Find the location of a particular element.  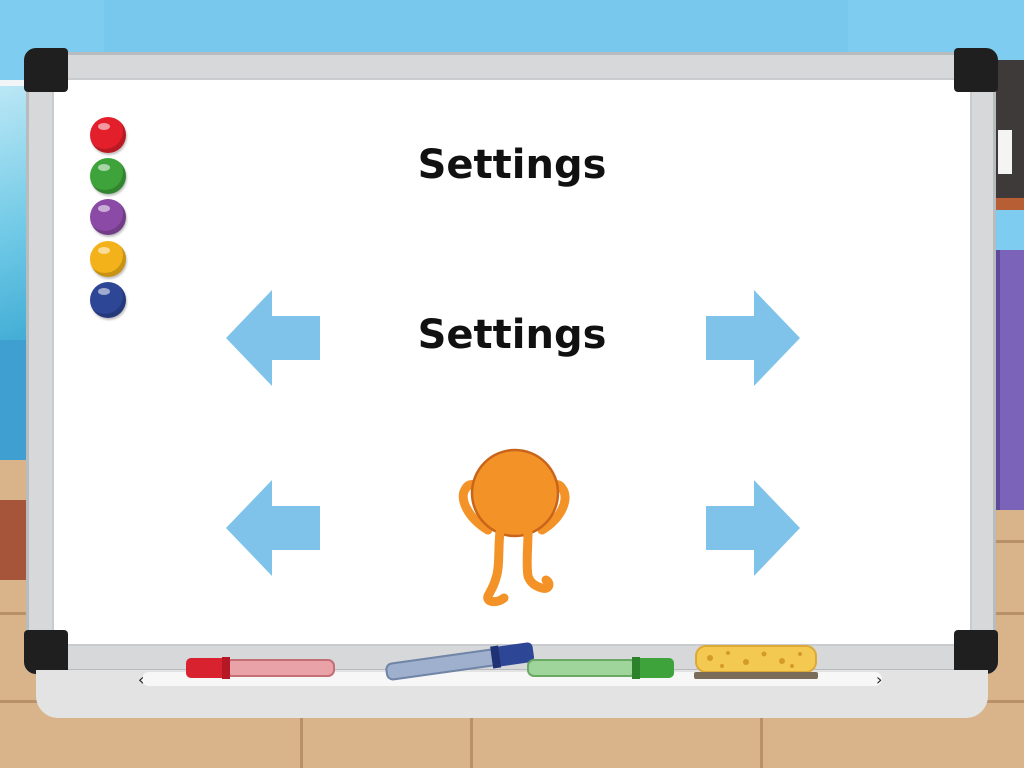

orange-character-icon is located at coordinates (514, 527).